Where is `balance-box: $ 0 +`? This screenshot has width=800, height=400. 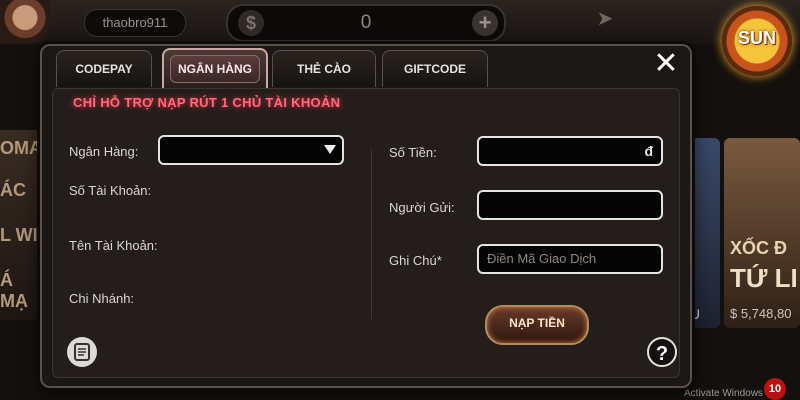 balance-box: $ 0 + is located at coordinates (366, 23).